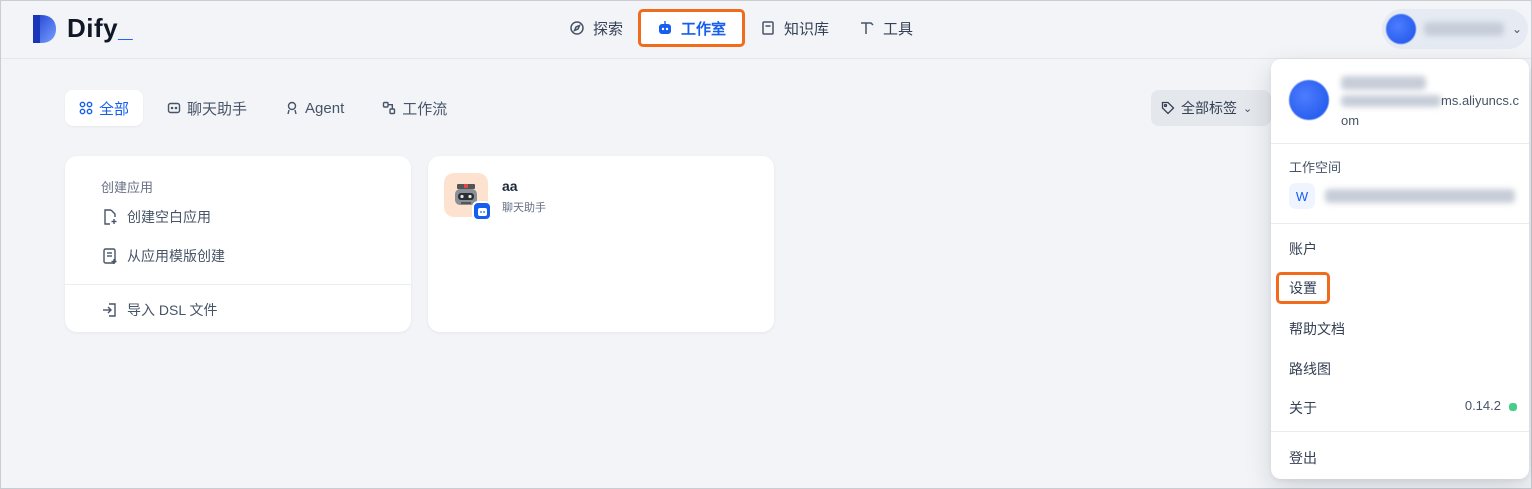 Image resolution: width=1532 pixels, height=489 pixels. I want to click on top-bar: Dify_ 探索 工作室 知识库 工具 ⌄, so click(766, 30).